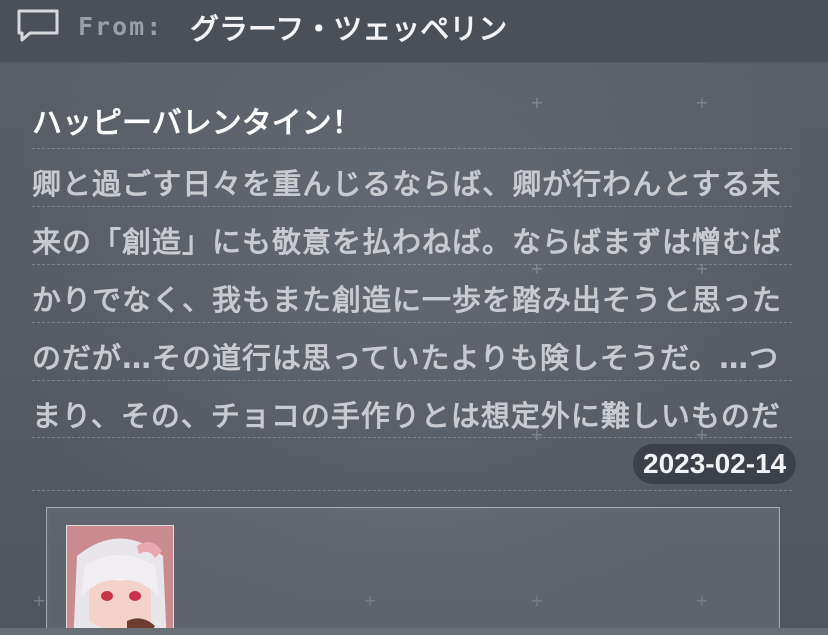 The height and width of the screenshot is (635, 828). What do you see at coordinates (121, 26) in the screenshot?
I see `from-label: From:` at bounding box center [121, 26].